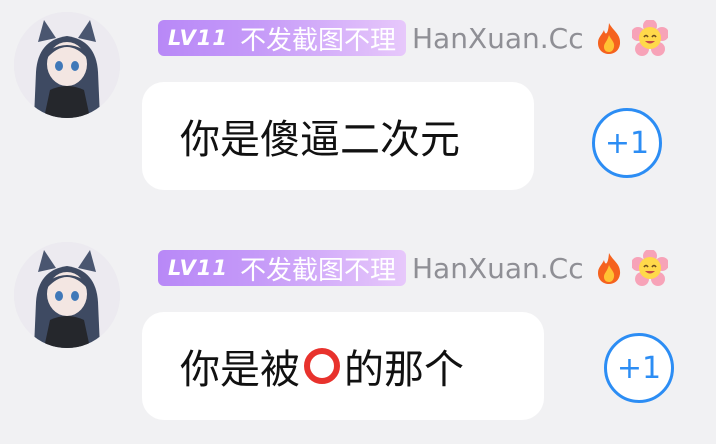  What do you see at coordinates (240, 370) in the screenshot?
I see `message-text-before: 你是被` at bounding box center [240, 370].